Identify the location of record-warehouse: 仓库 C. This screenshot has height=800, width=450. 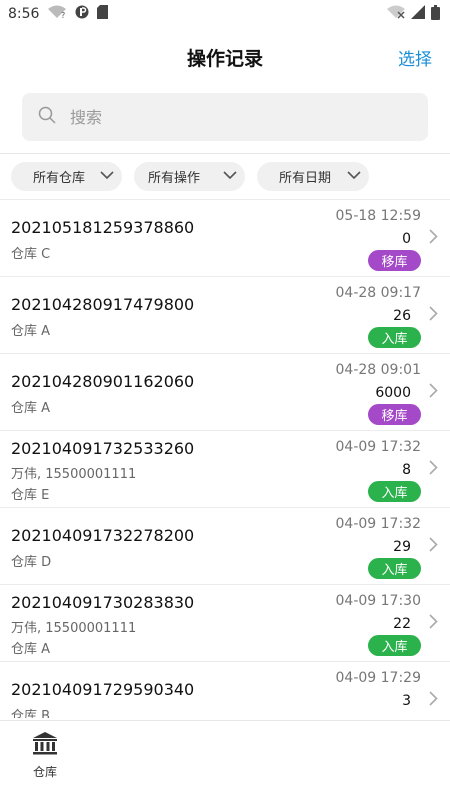
(31, 254).